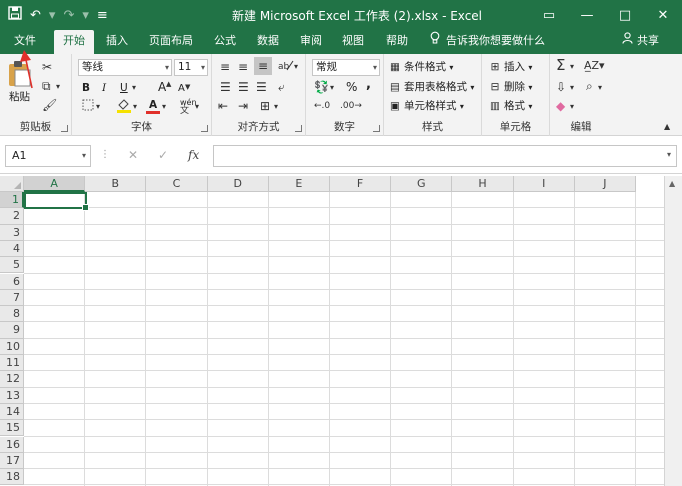  What do you see at coordinates (560, 65) in the screenshot?
I see `autosum-icon: Σ` at bounding box center [560, 65].